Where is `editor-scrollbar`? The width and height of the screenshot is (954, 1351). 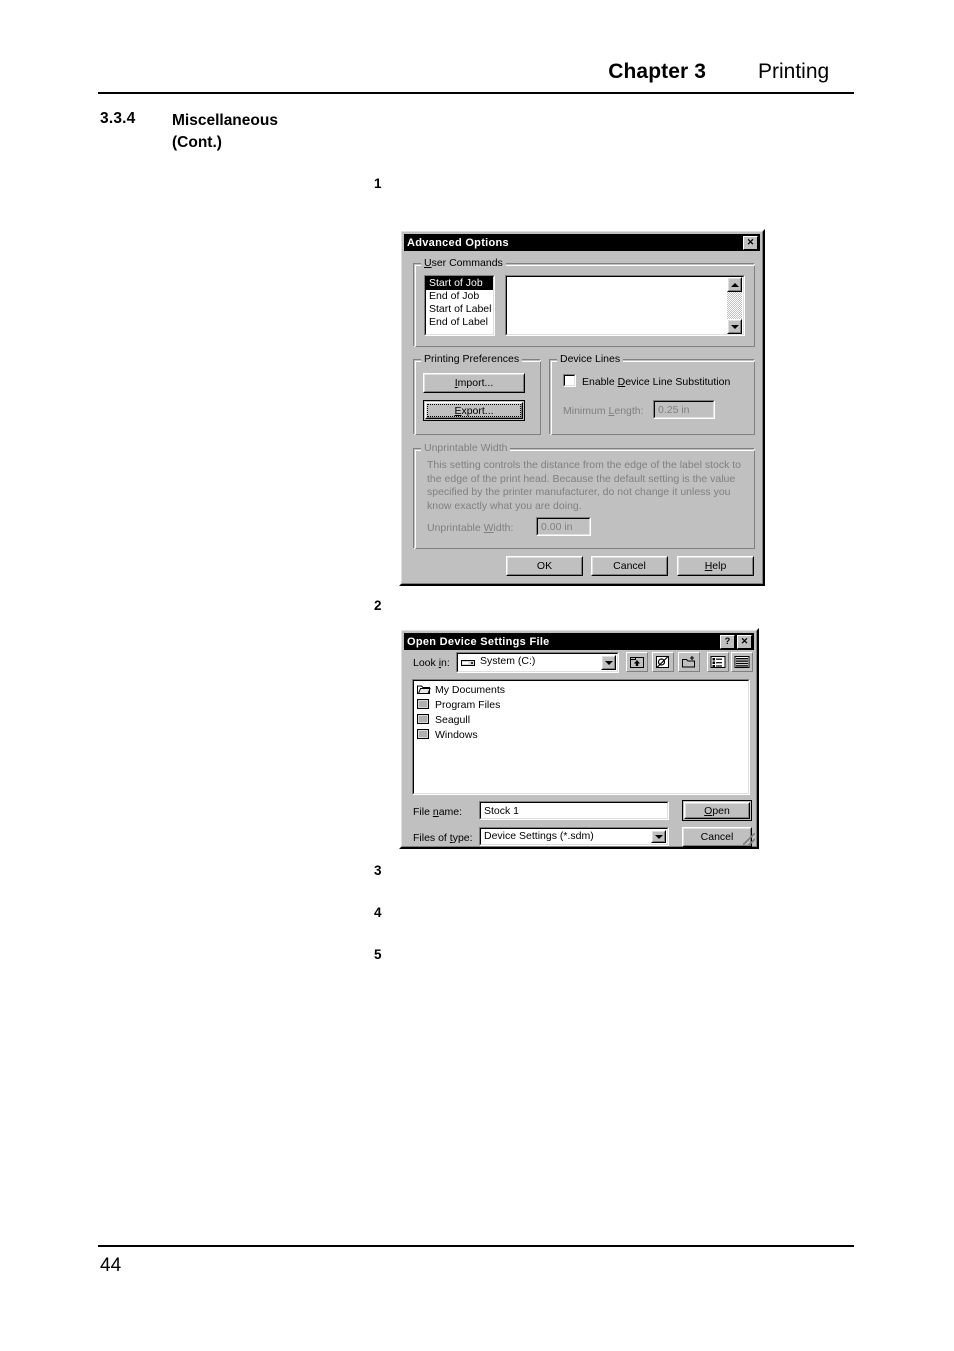
editor-scrollbar is located at coordinates (734, 305).